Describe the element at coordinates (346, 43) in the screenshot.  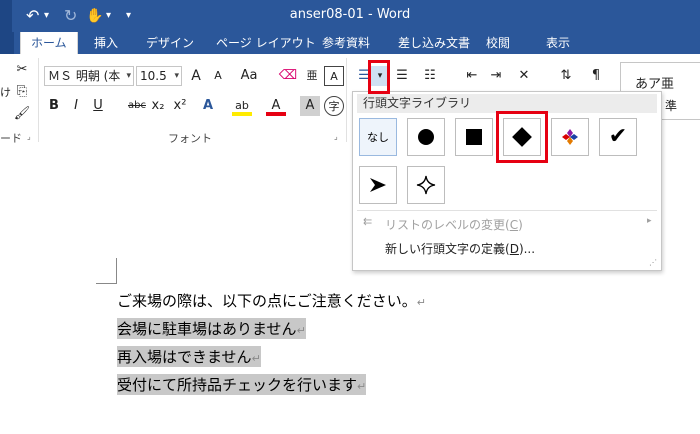
I see `tab-references: 参考資料` at that location.